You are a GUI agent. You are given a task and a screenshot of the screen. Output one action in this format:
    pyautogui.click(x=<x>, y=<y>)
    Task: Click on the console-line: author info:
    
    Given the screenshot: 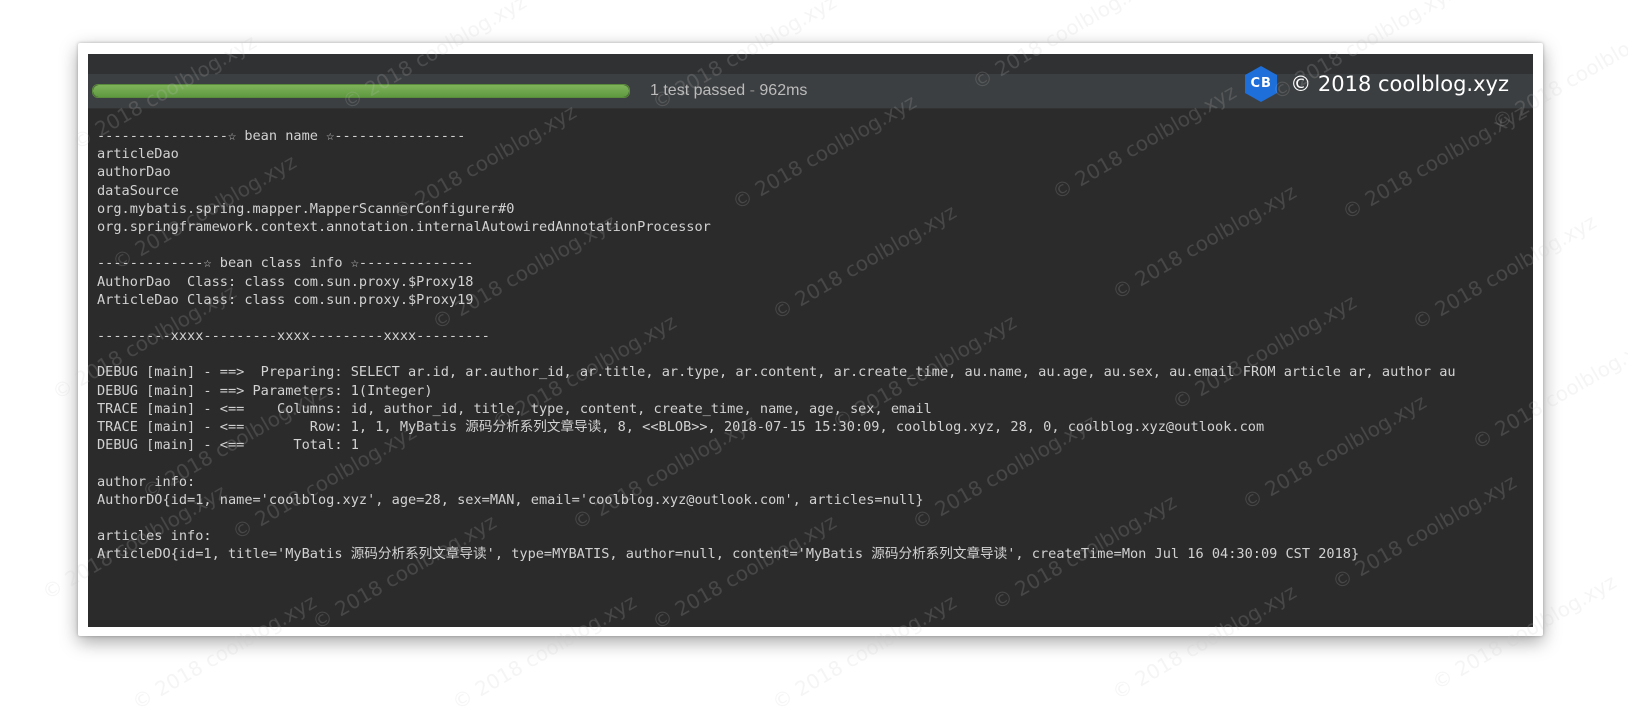 What is the action you would take?
    pyautogui.click(x=146, y=481)
    